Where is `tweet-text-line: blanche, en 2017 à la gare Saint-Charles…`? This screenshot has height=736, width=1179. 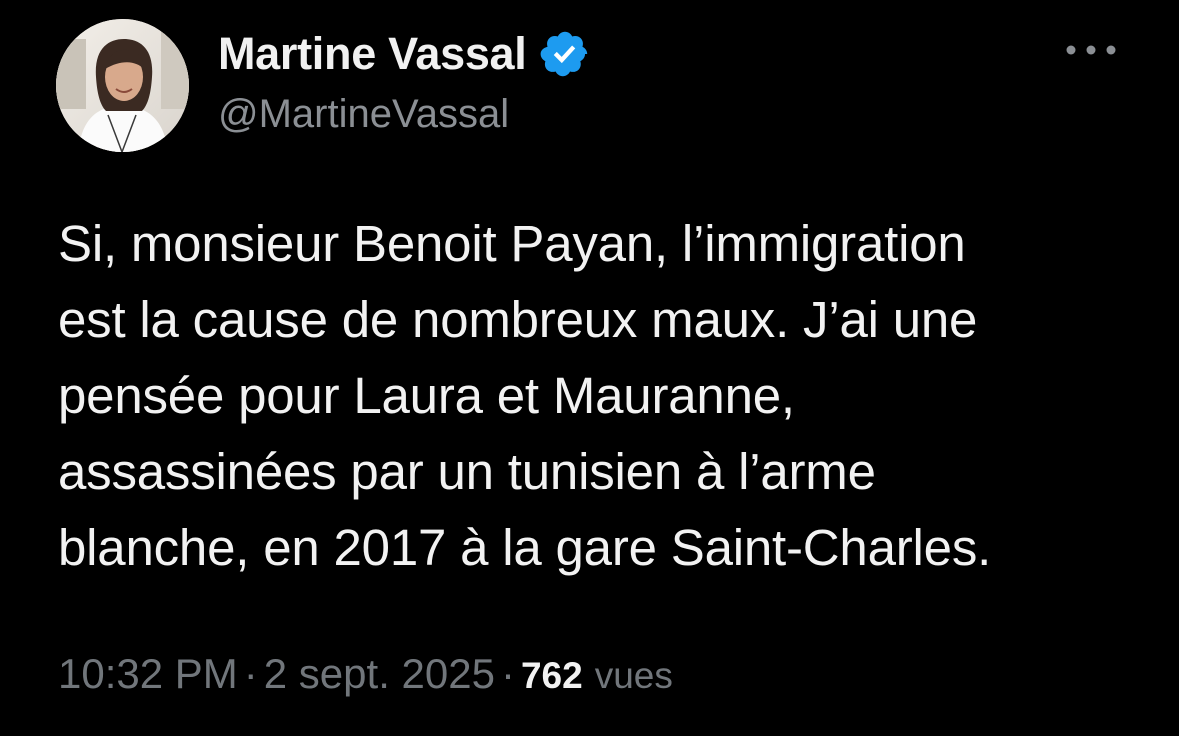
tweet-text-line: blanche, en 2017 à la gare Saint-Charles… is located at coordinates (525, 547).